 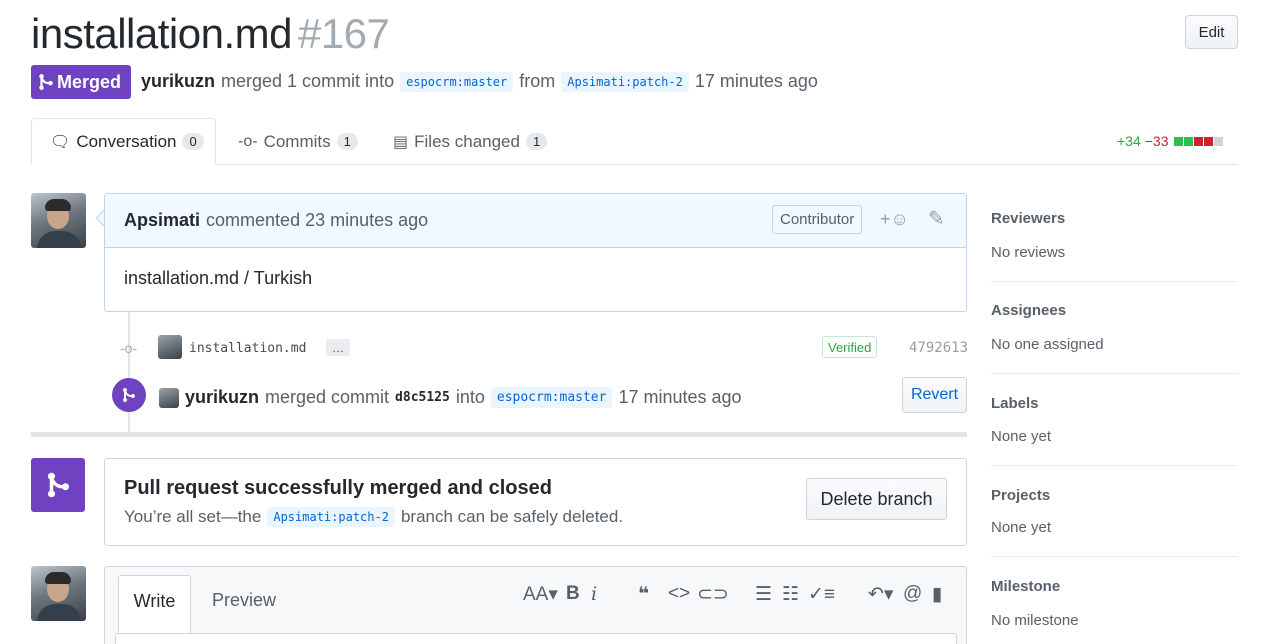 What do you see at coordinates (850, 347) in the screenshot?
I see `verified-badge: Verified` at bounding box center [850, 347].